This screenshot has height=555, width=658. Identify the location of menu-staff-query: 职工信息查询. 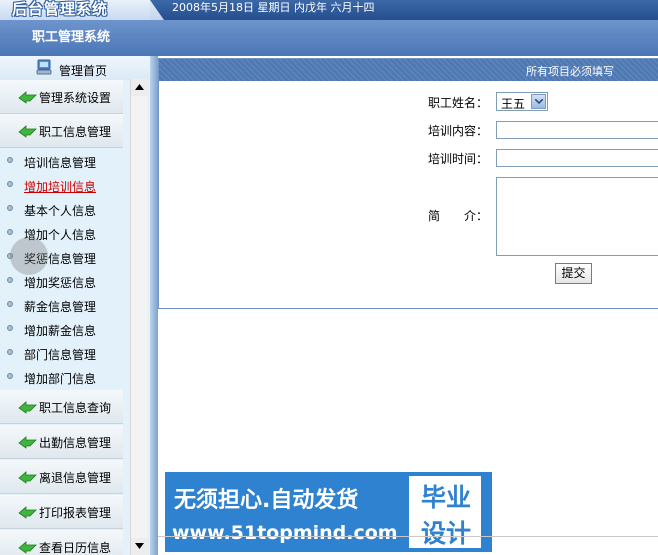
(61, 407).